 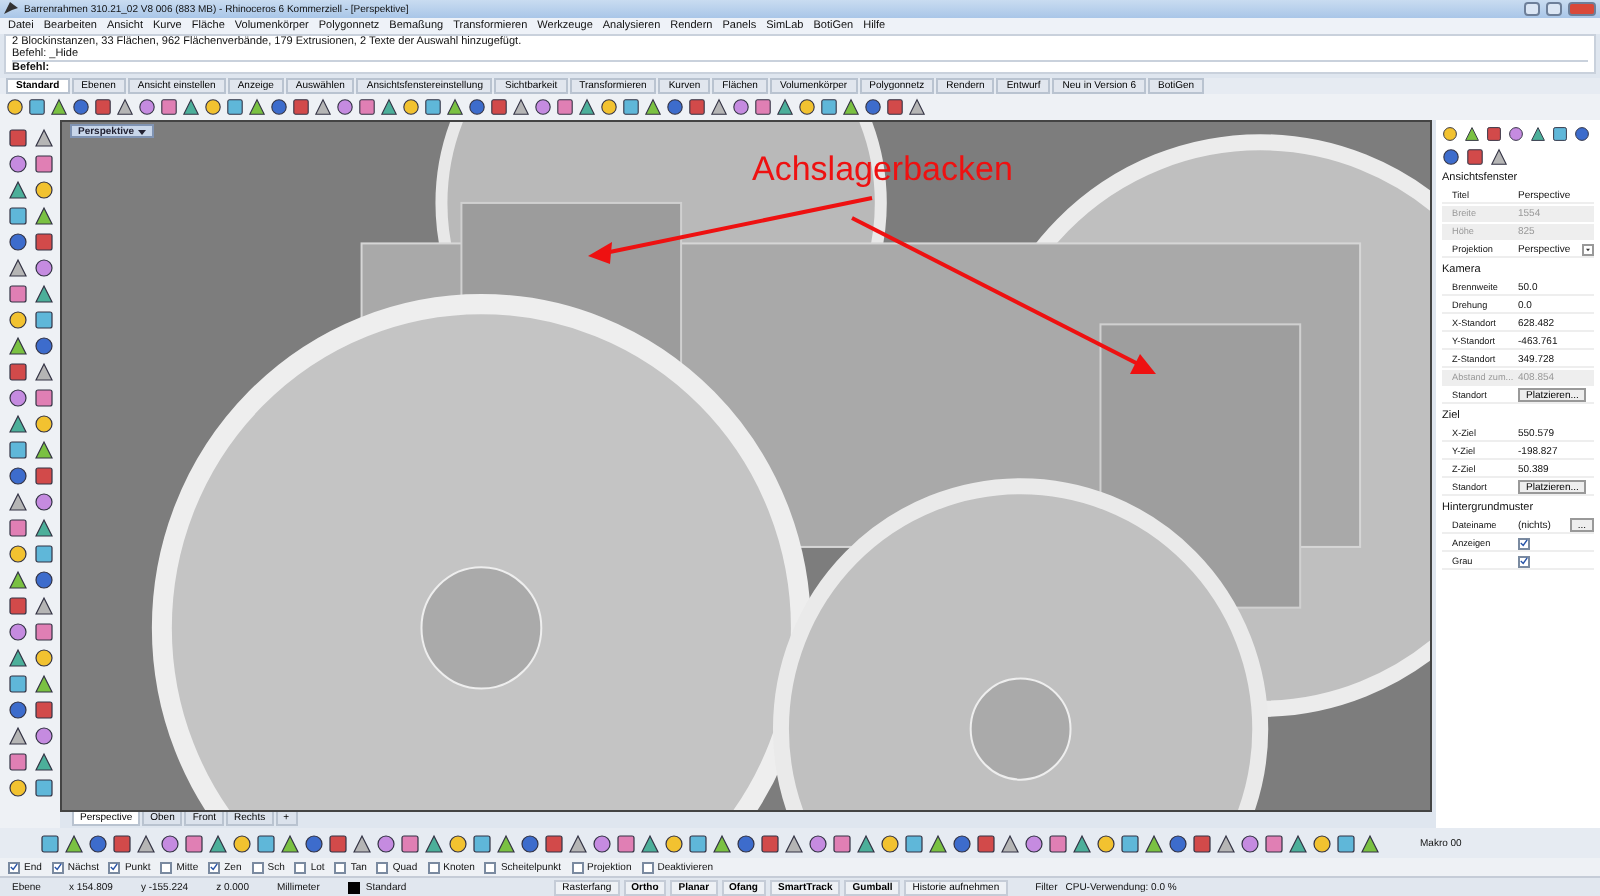 What do you see at coordinates (142, 131) in the screenshot?
I see `dropdown-arrow-icon` at bounding box center [142, 131].